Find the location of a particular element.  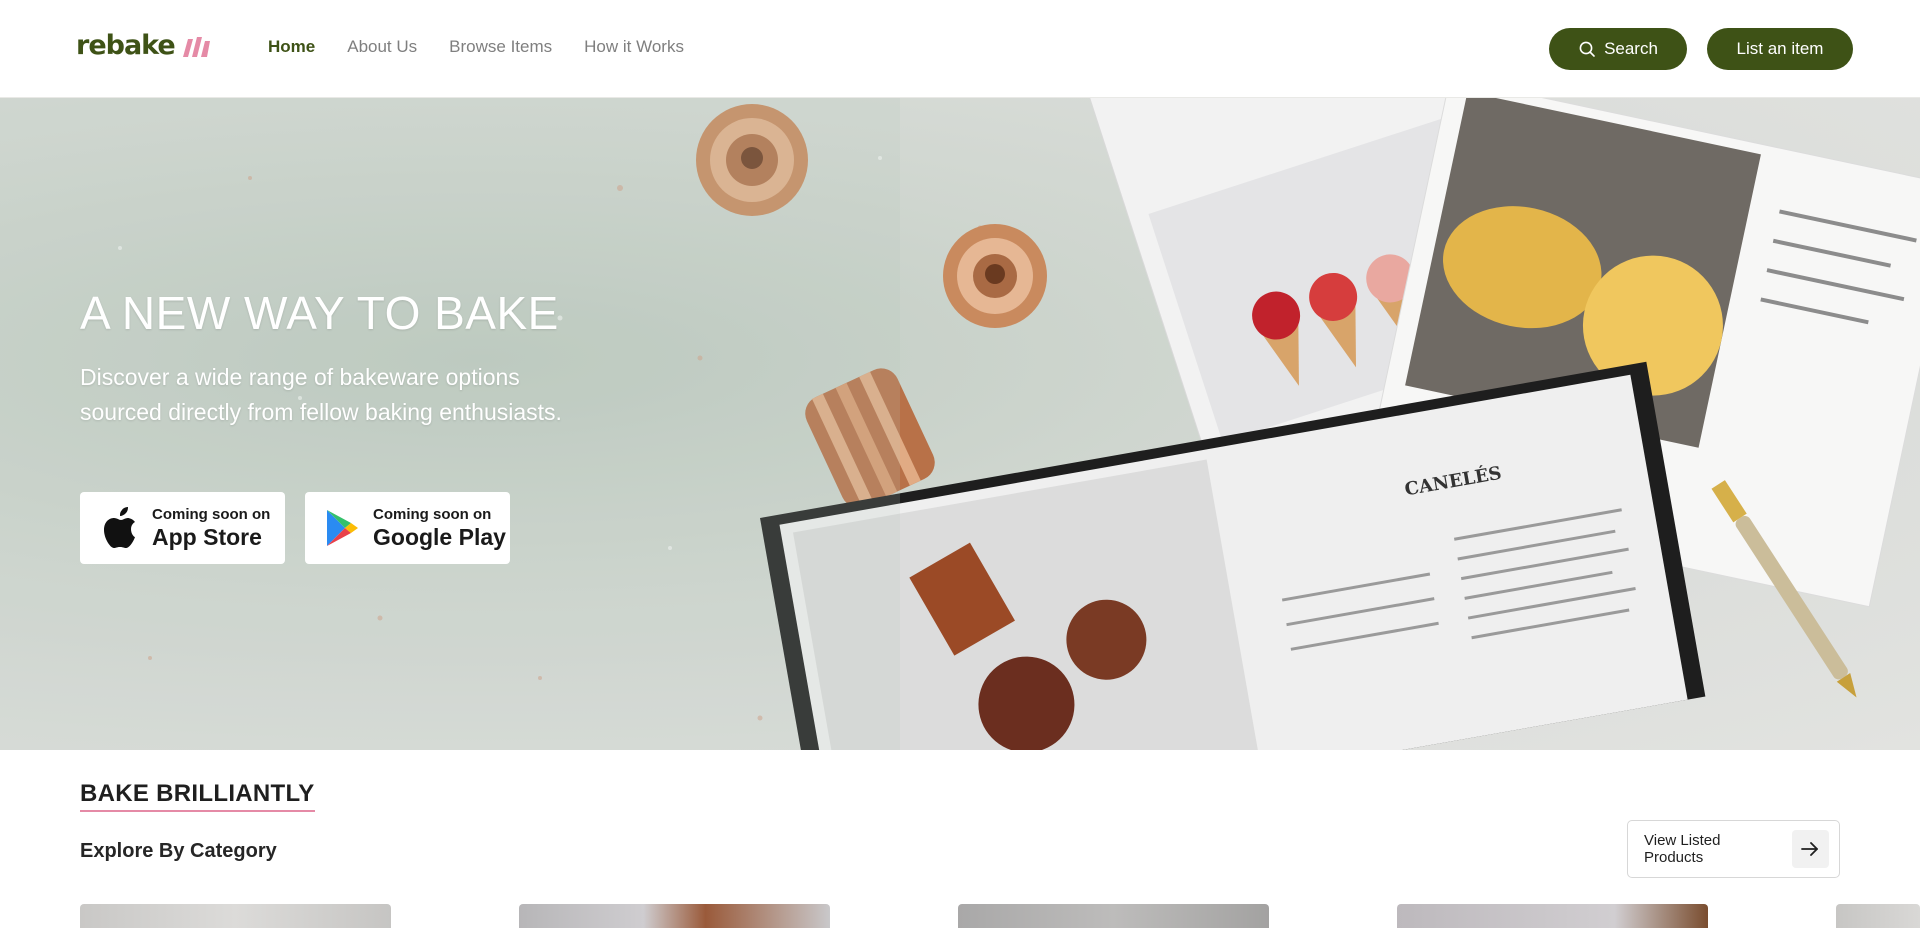

arrow-right-icon is located at coordinates (1810, 849).